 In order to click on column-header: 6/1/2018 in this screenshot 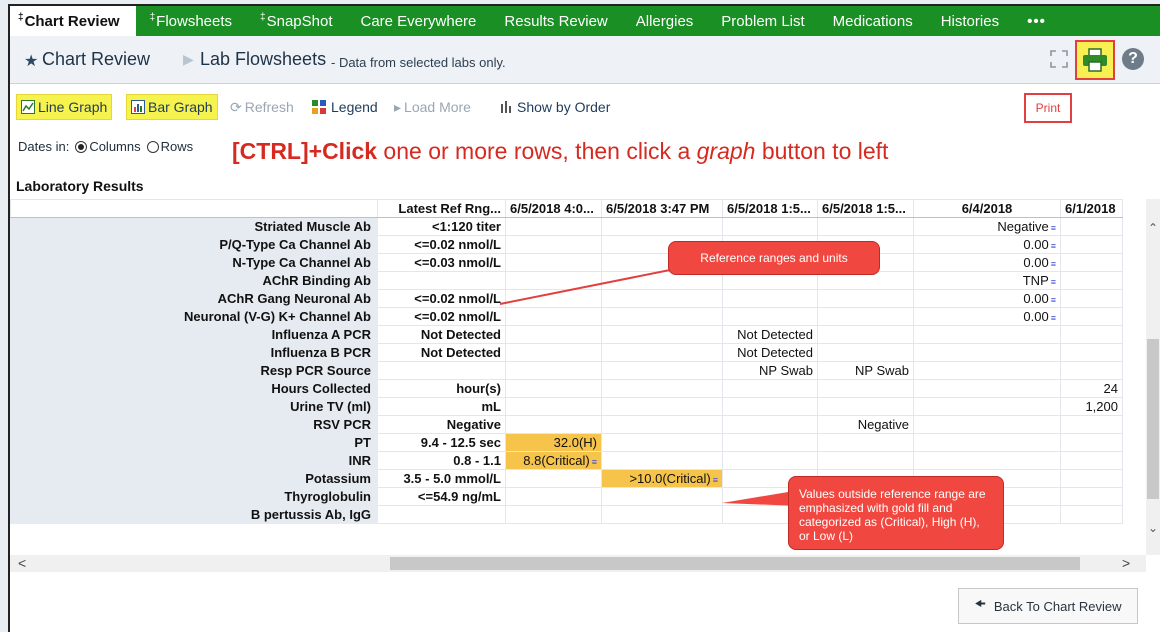, I will do `click(1091, 208)`.